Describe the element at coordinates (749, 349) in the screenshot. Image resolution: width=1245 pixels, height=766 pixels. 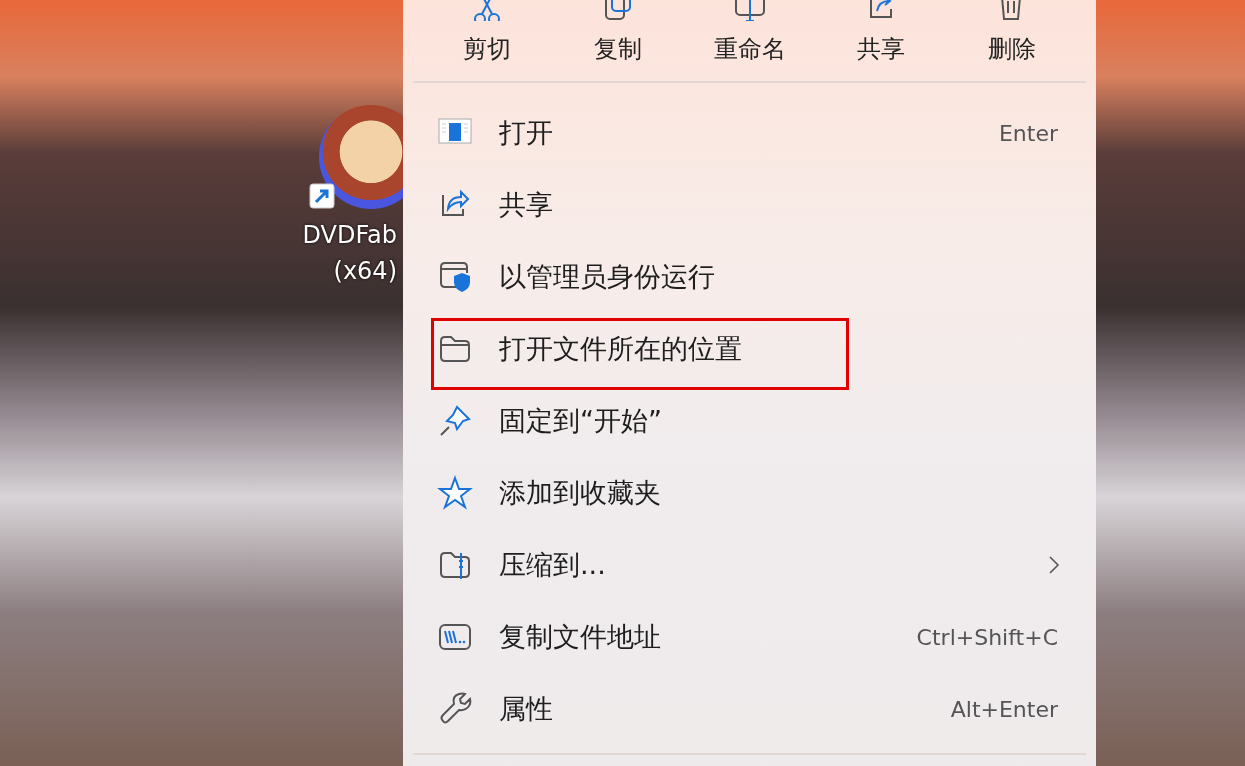
I see `menu-item: 打开文件所在的位置` at that location.